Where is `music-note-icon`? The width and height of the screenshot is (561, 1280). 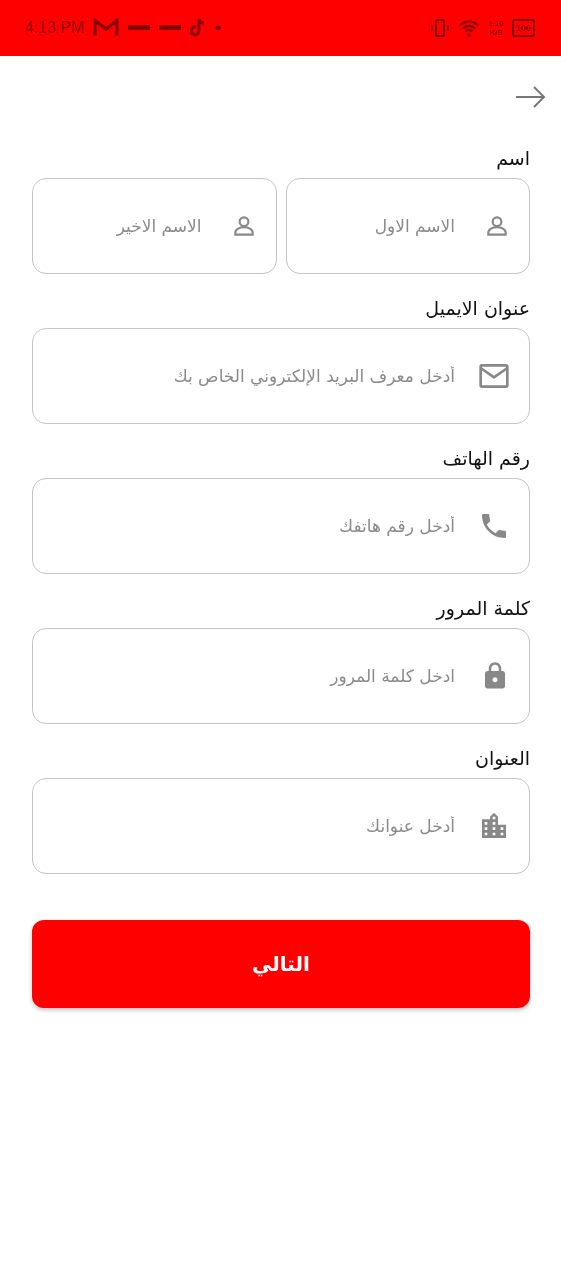
music-note-icon is located at coordinates (197, 28).